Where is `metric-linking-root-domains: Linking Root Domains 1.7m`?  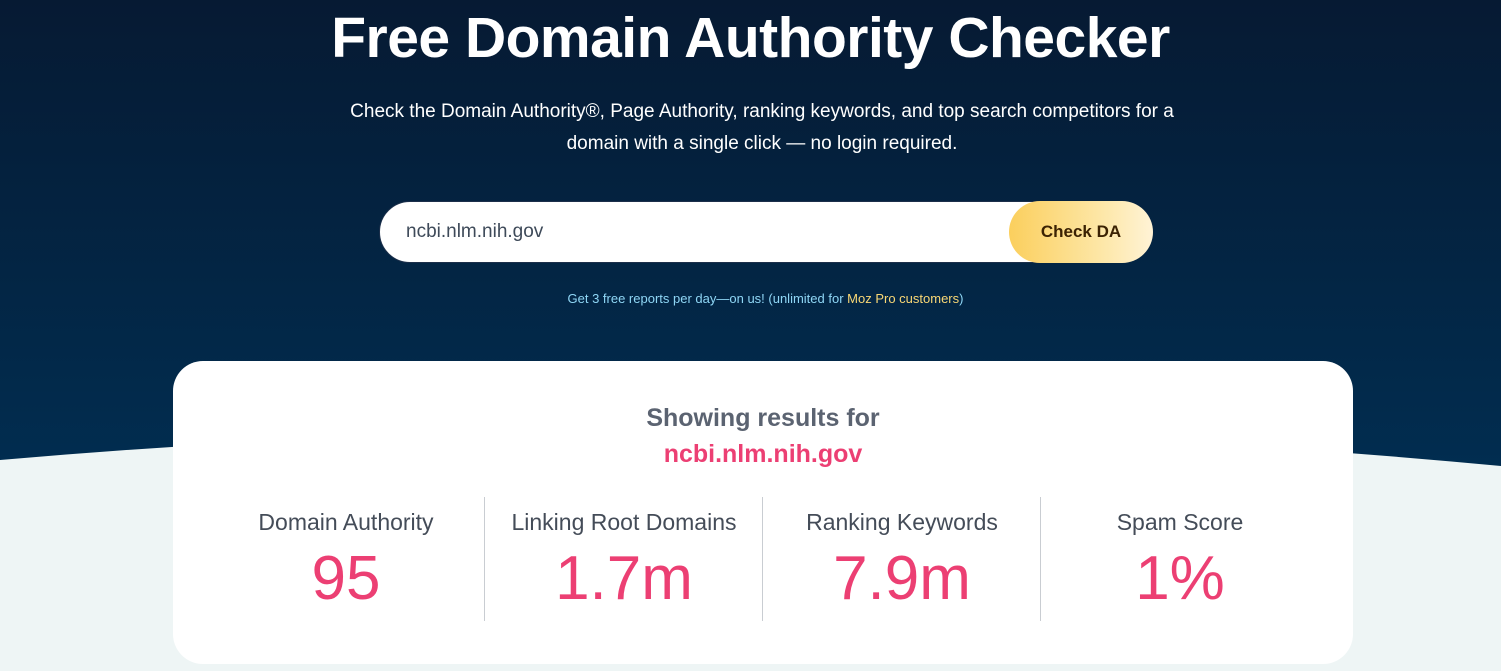 metric-linking-root-domains: Linking Root Domains 1.7m is located at coordinates (623, 559).